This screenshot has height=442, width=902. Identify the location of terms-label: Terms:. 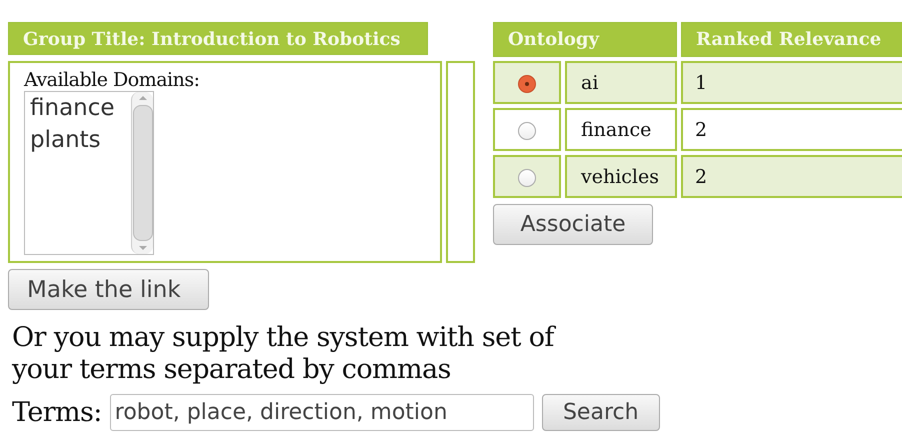
(57, 412).